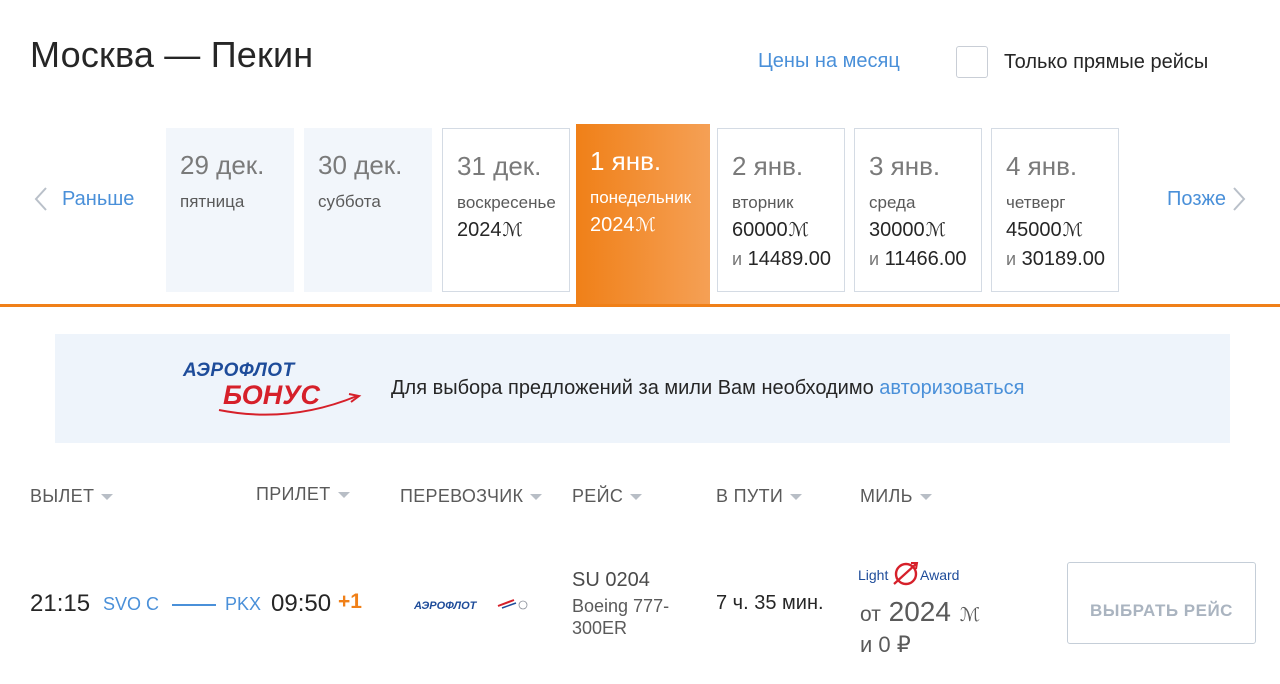  I want to click on rub-value: 30189.00, so click(1063, 259).